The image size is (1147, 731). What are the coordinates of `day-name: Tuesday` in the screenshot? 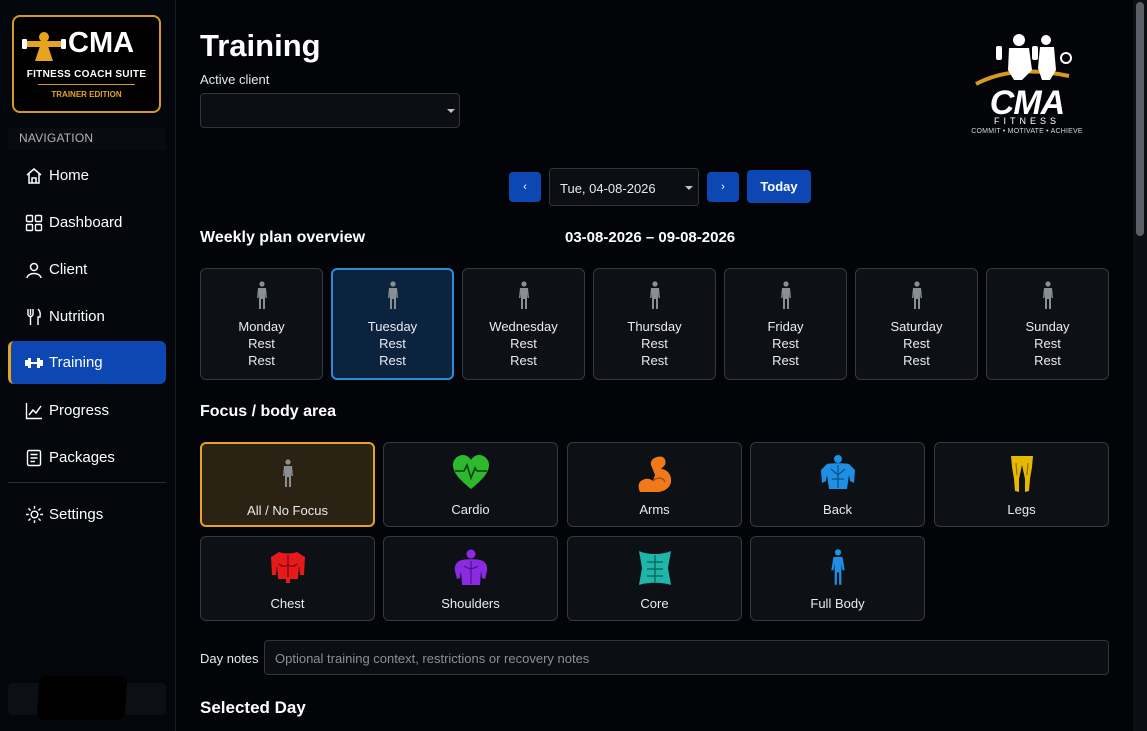 It's located at (392, 326).